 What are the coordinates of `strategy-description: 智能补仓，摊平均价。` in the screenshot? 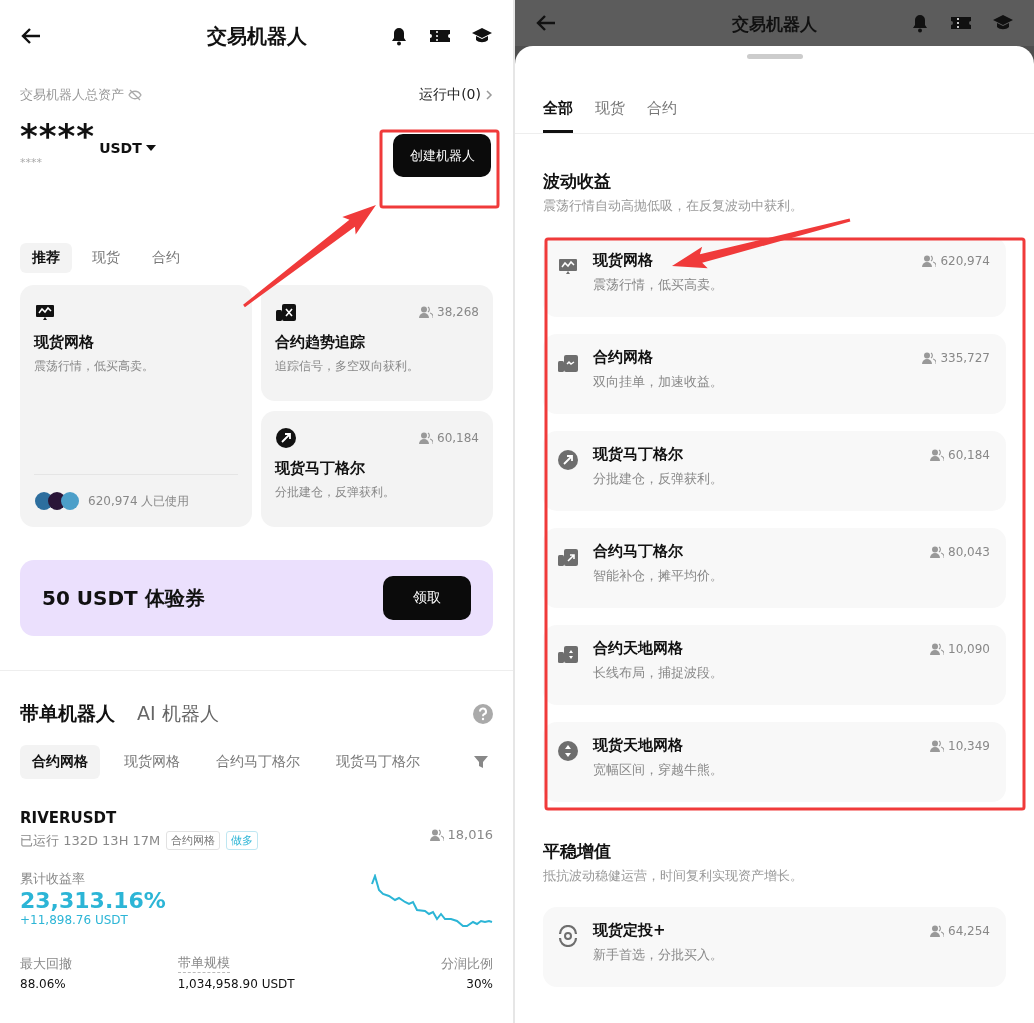 It's located at (658, 576).